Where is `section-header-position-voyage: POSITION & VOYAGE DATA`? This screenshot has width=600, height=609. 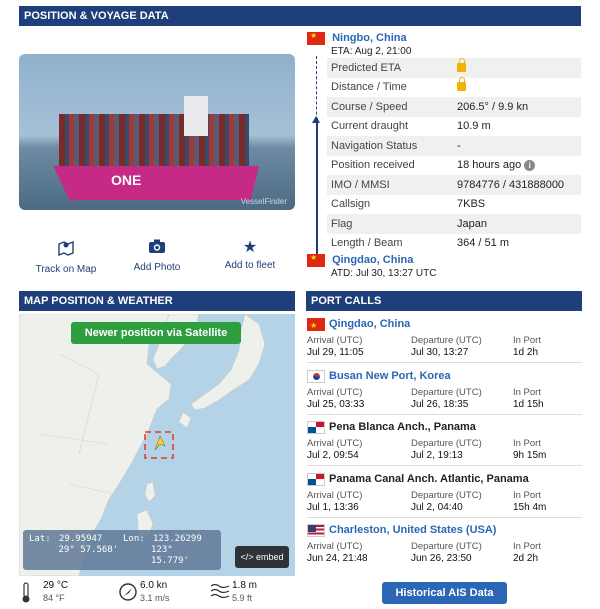 section-header-position-voyage: POSITION & VOYAGE DATA is located at coordinates (300, 16).